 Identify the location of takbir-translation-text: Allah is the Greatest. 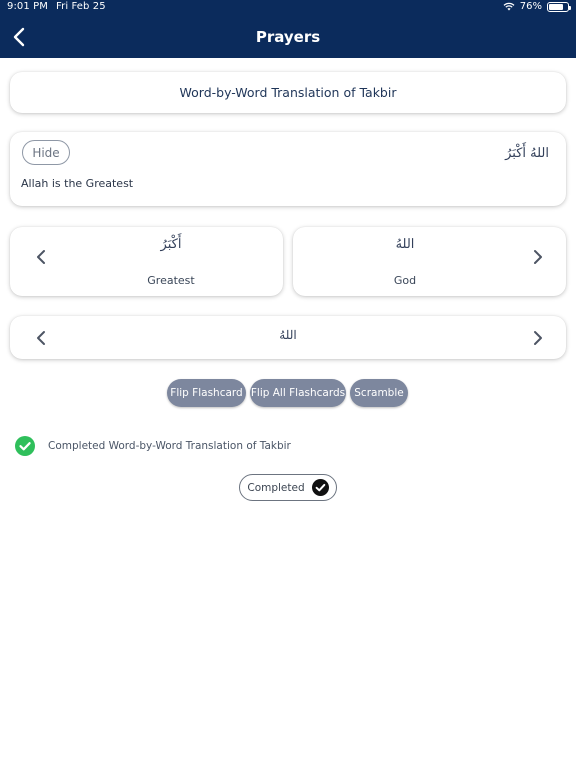
(77, 183).